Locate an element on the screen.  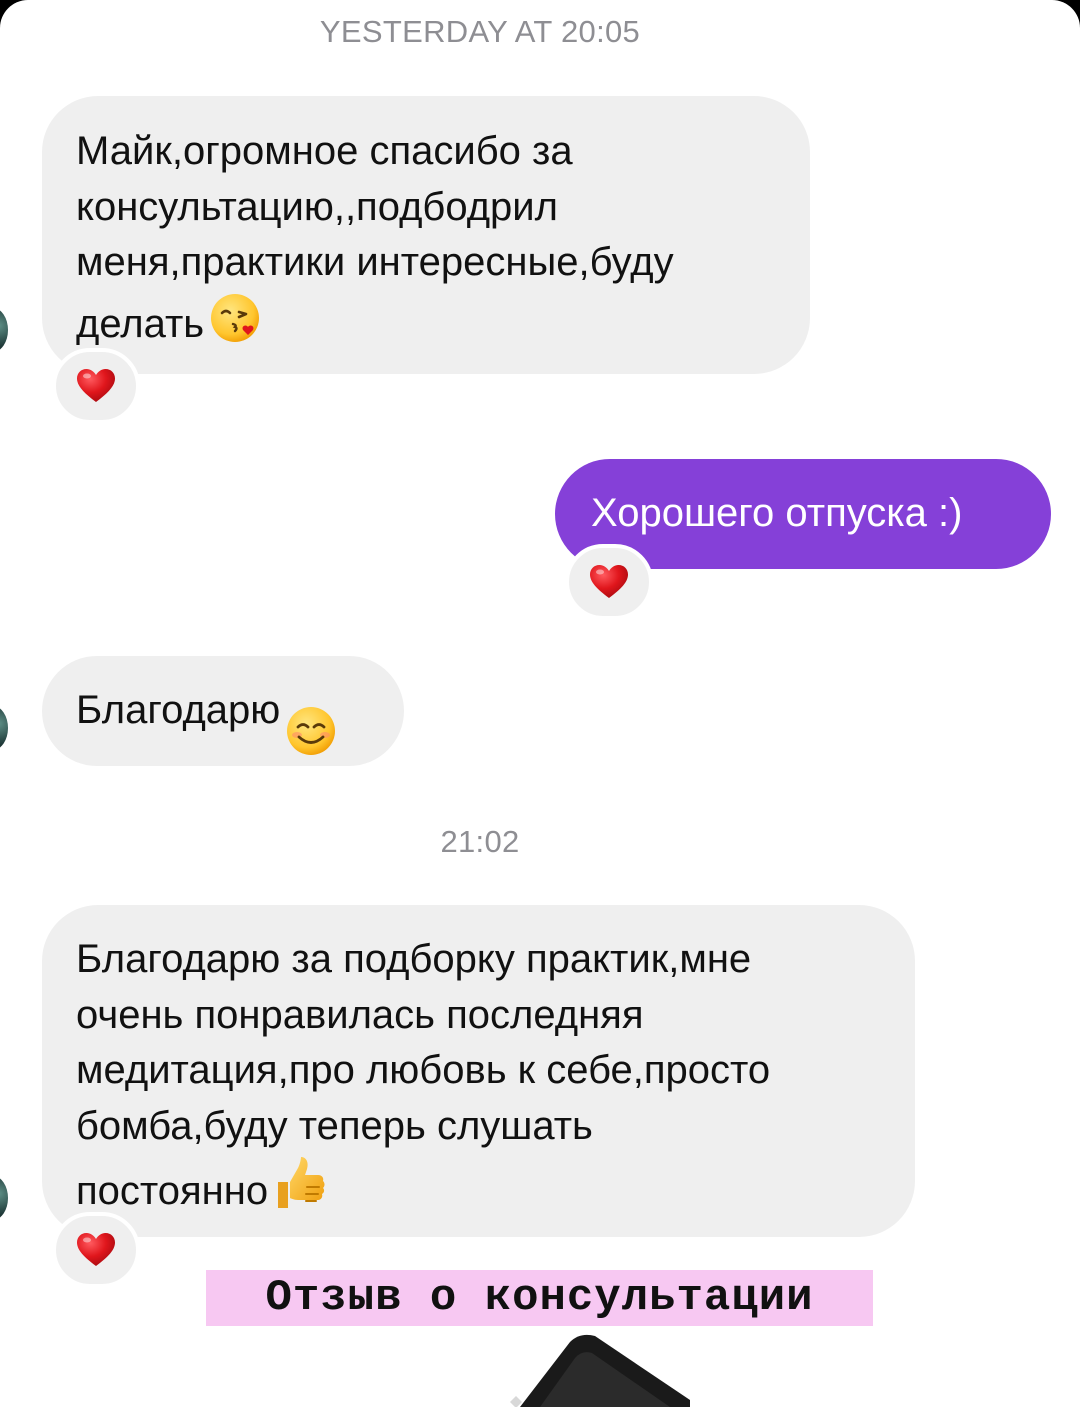
kissing-heart-emoji-icon is located at coordinates (235, 326).